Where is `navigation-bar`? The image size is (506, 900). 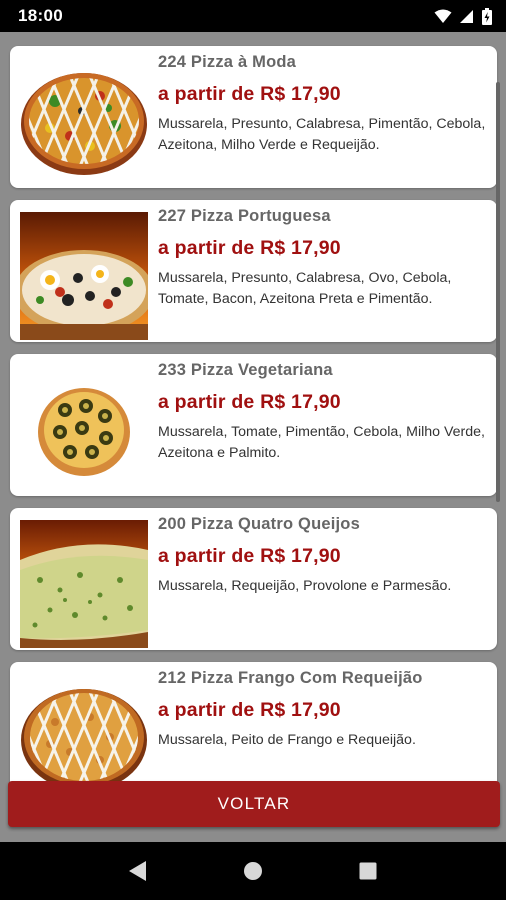 navigation-bar is located at coordinates (253, 871).